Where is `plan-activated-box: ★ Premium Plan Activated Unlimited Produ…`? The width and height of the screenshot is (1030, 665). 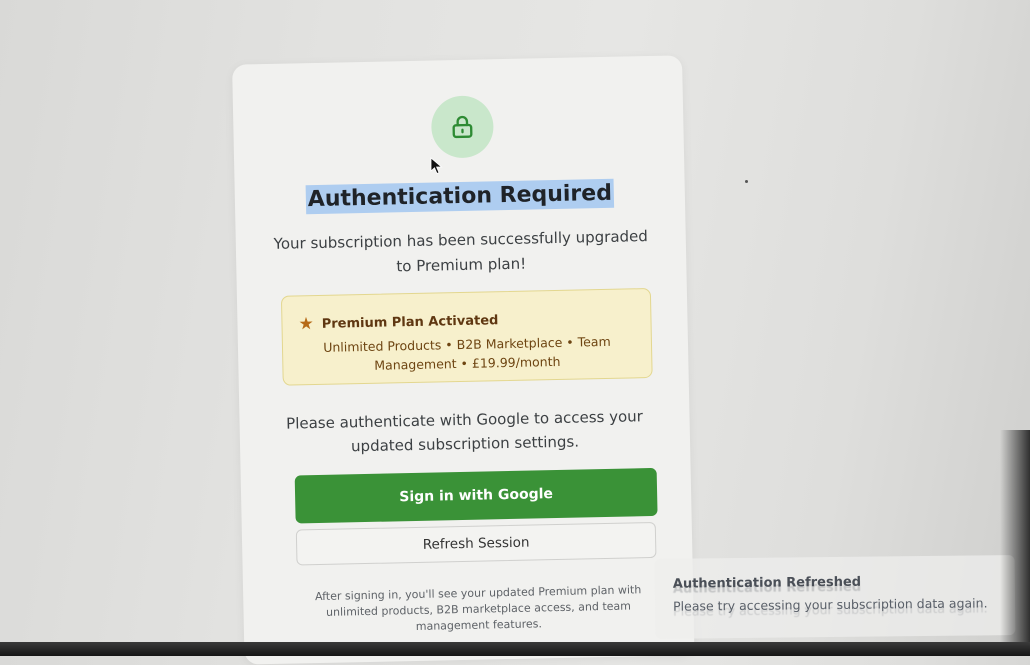 plan-activated-box: ★ Premium Plan Activated Unlimited Produ… is located at coordinates (467, 337).